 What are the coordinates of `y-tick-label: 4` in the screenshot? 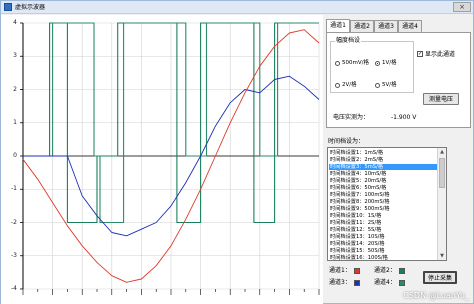 It's located at (15, 22).